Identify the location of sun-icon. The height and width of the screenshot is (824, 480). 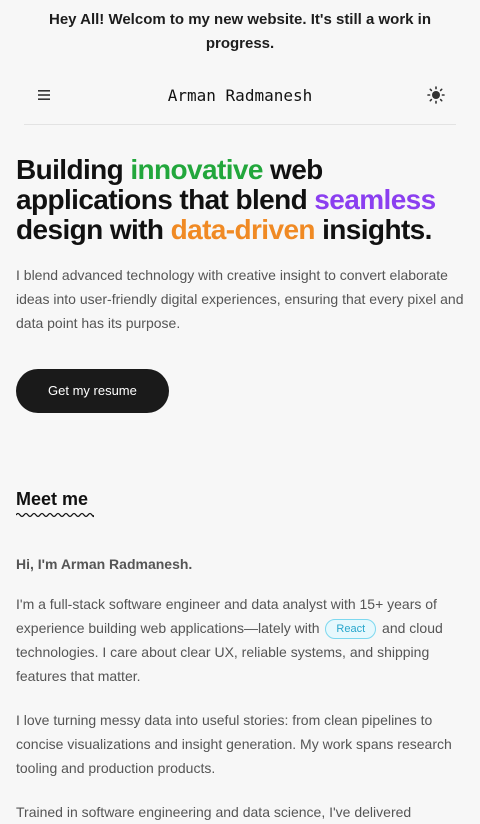
(436, 95).